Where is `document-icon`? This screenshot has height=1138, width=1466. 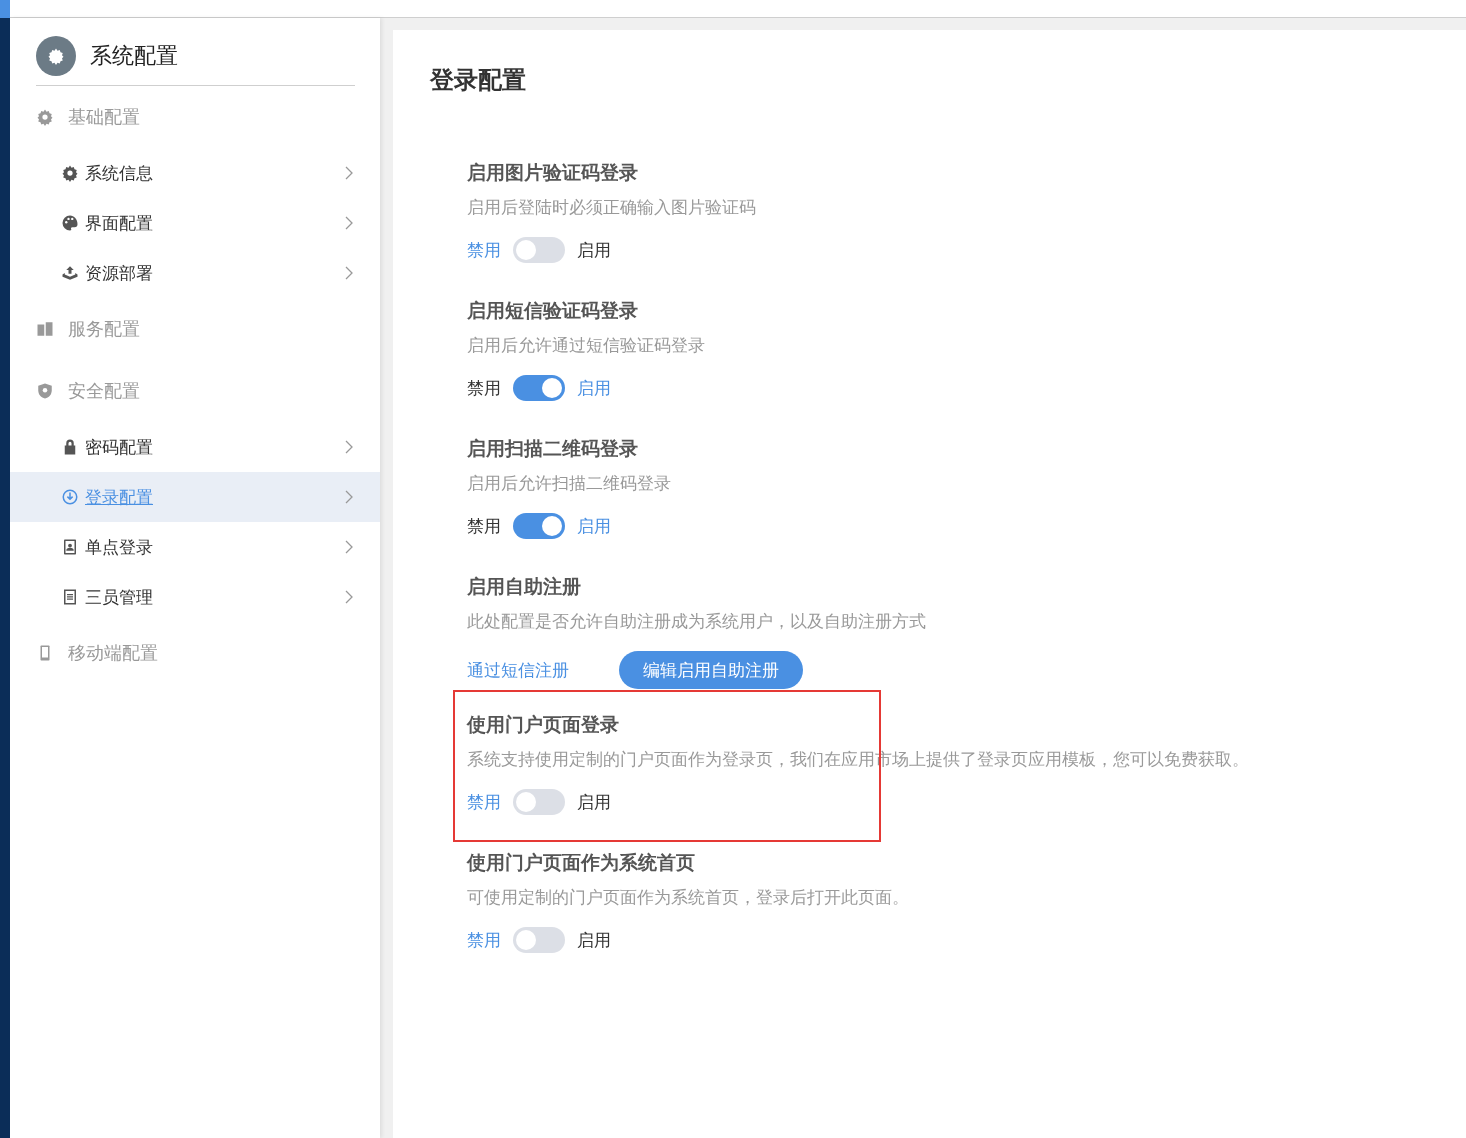 document-icon is located at coordinates (70, 597).